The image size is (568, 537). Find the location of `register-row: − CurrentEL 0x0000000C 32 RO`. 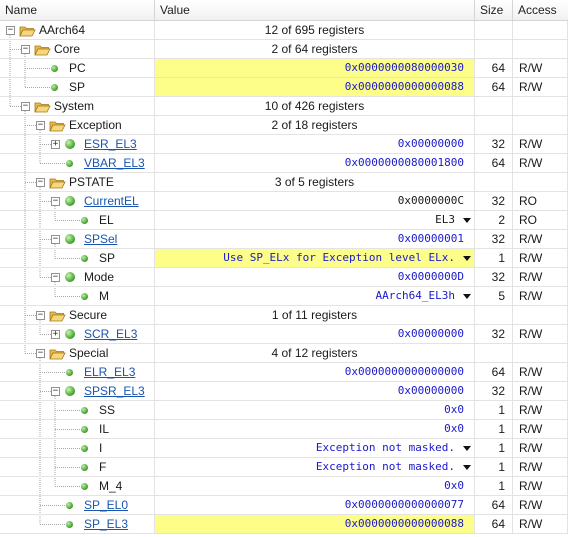

register-row: − CurrentEL 0x0000000C 32 RO is located at coordinates (284, 201).